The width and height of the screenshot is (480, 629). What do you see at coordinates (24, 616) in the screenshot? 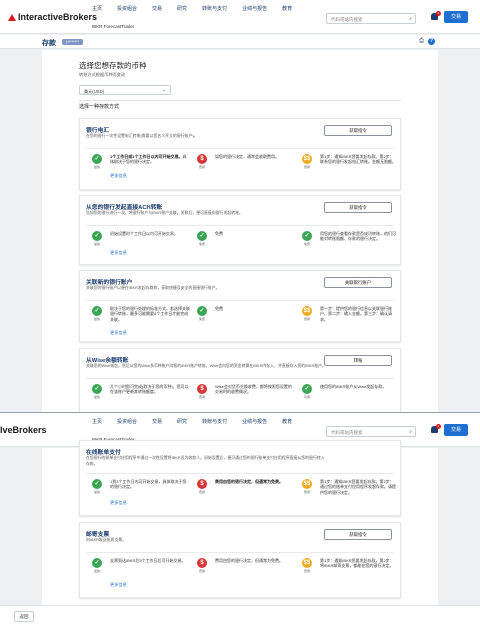
I see `back-button: 返回` at bounding box center [24, 616].